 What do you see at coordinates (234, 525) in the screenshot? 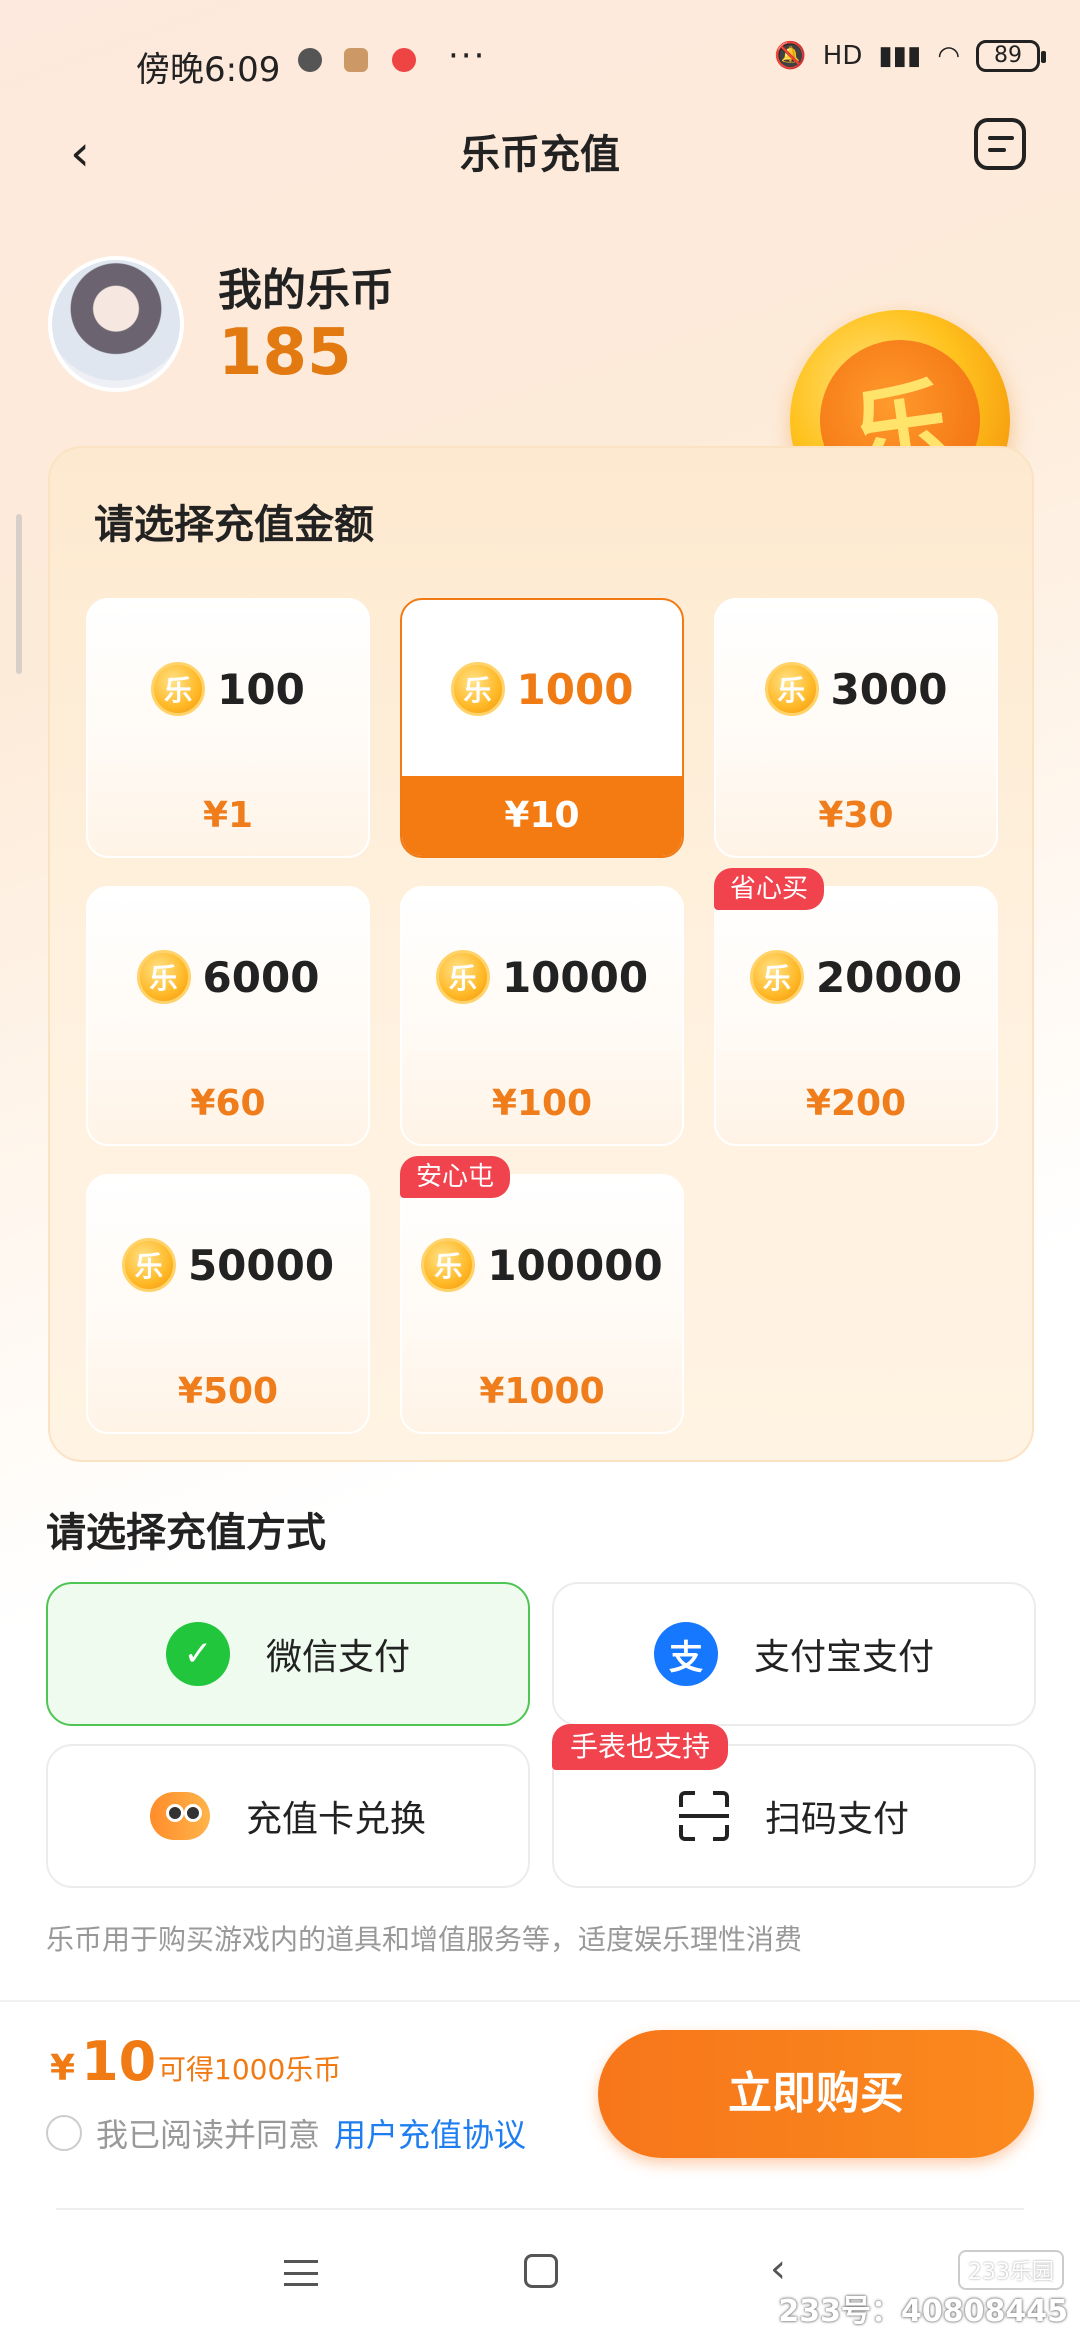
I see `recharge-amount-title: 请选择充值金额` at bounding box center [234, 525].